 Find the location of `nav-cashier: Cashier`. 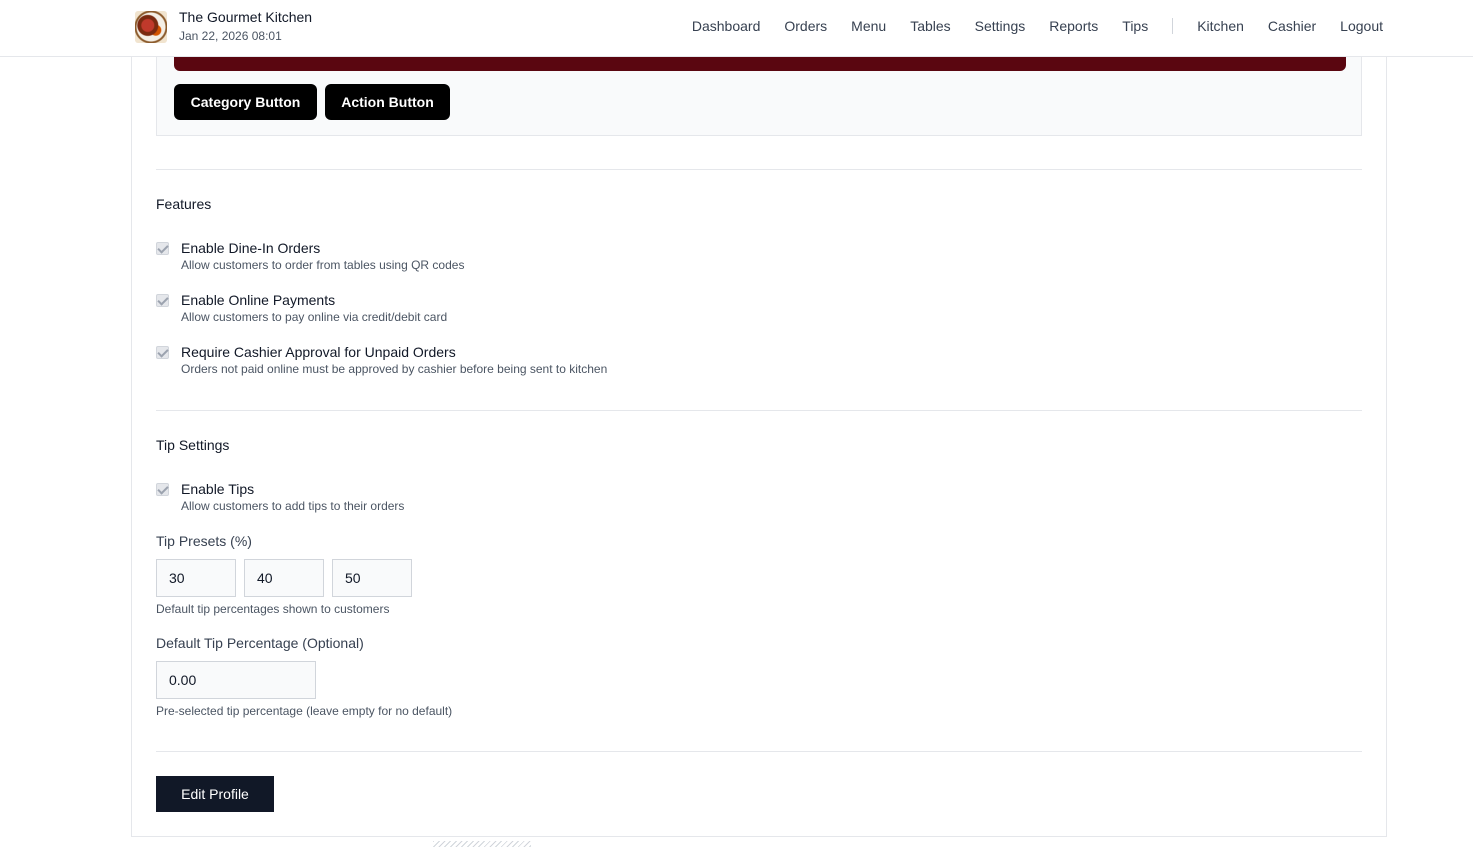

nav-cashier: Cashier is located at coordinates (1292, 26).